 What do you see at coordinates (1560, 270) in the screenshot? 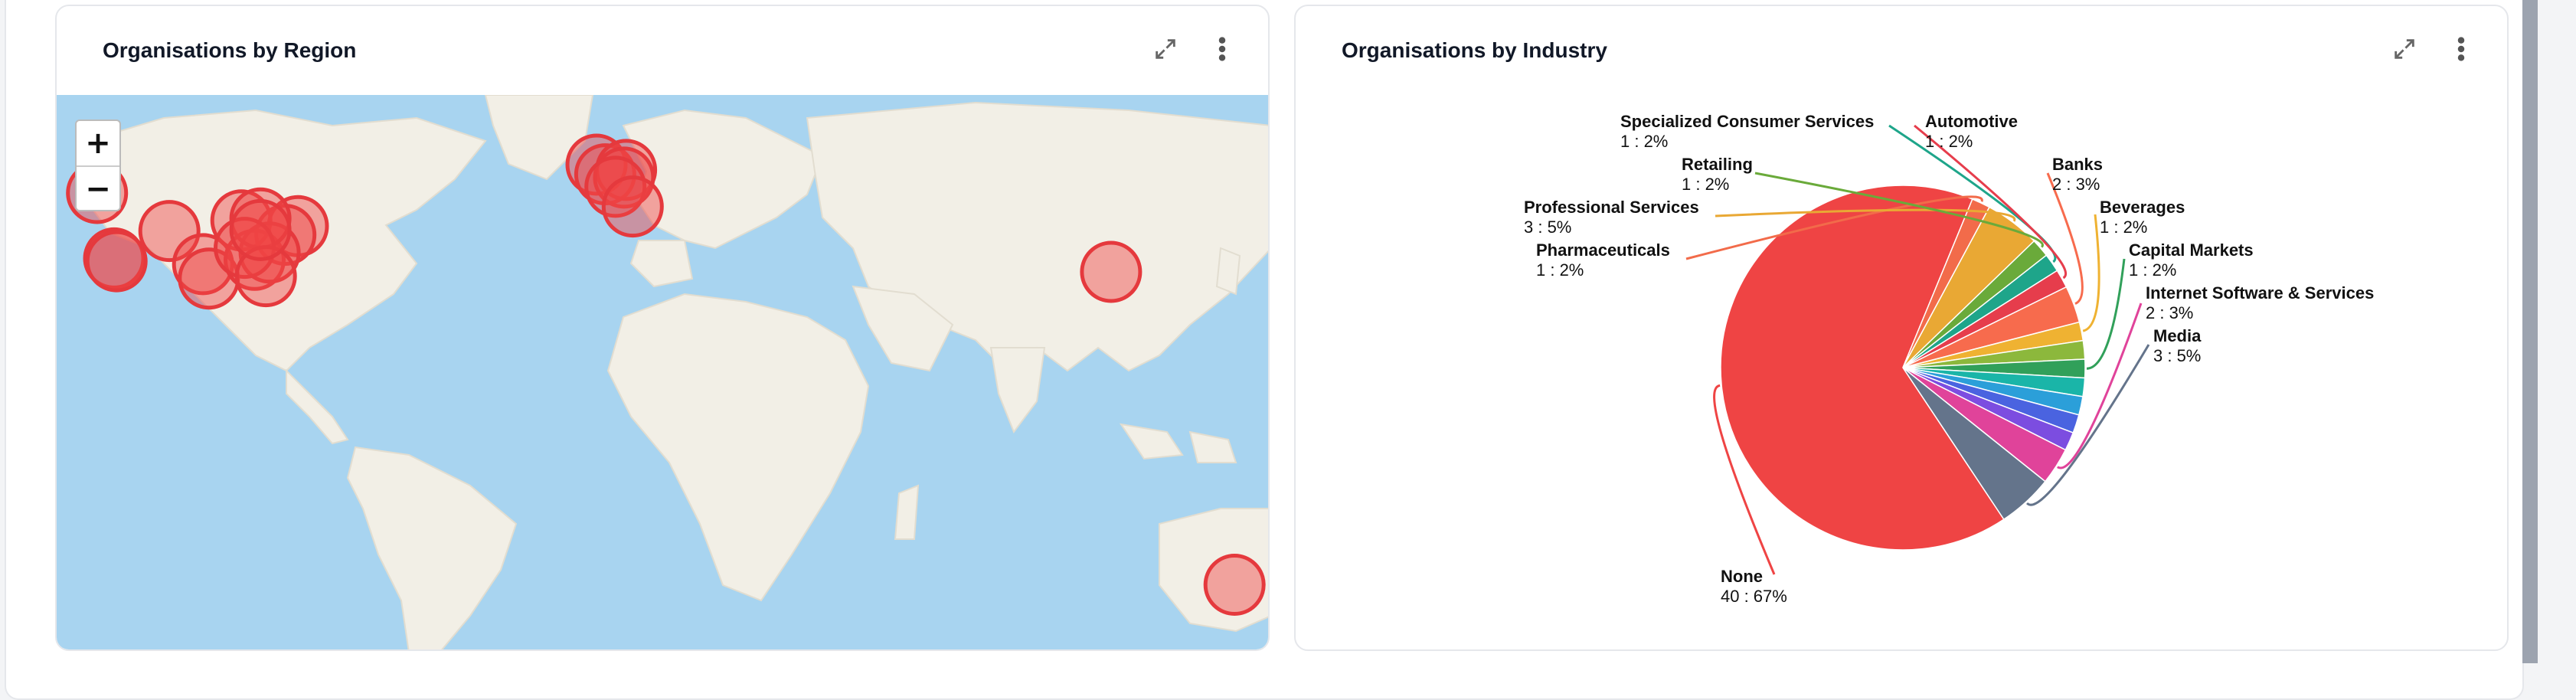
I see `pie-label-value-1: 1 : 2%` at bounding box center [1560, 270].